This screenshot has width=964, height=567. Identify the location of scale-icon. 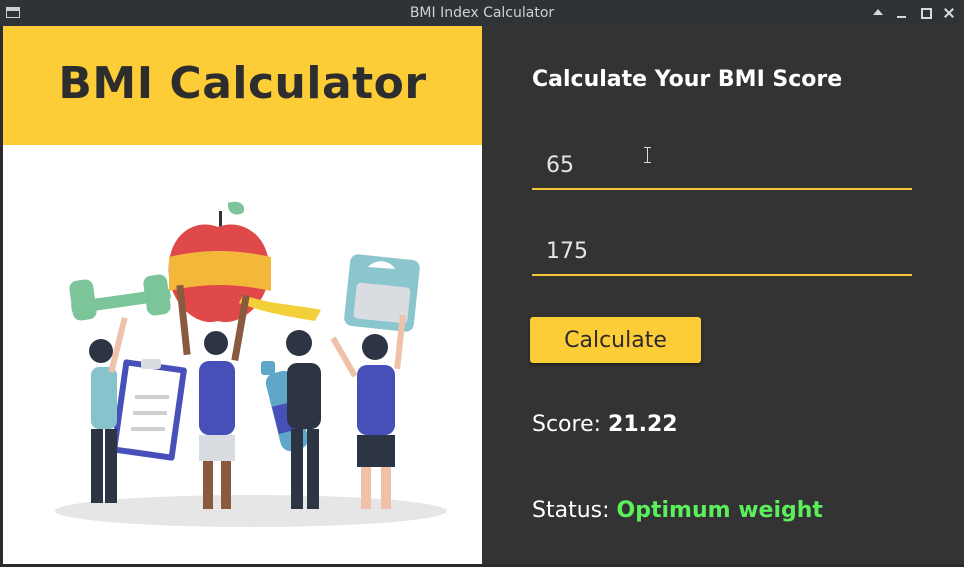
(382, 293).